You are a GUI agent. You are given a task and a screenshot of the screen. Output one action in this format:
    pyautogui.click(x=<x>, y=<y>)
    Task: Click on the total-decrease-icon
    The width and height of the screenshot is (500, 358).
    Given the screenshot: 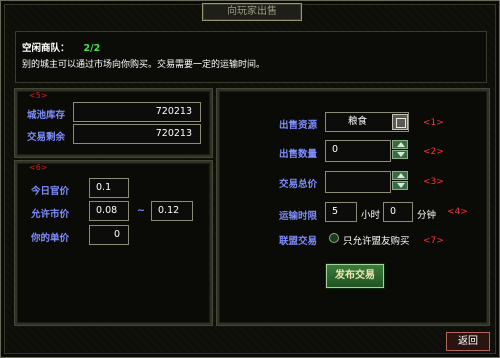 What is the action you would take?
    pyautogui.click(x=400, y=185)
    